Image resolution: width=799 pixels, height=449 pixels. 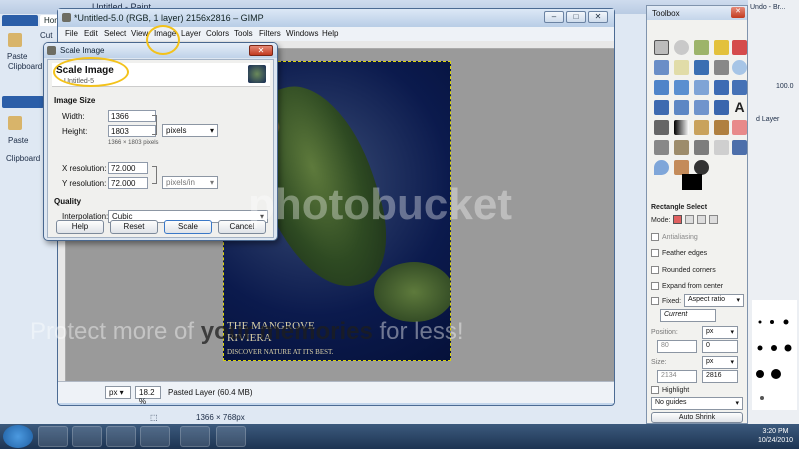 I want to click on blur-tool-icon, so click(x=661, y=167).